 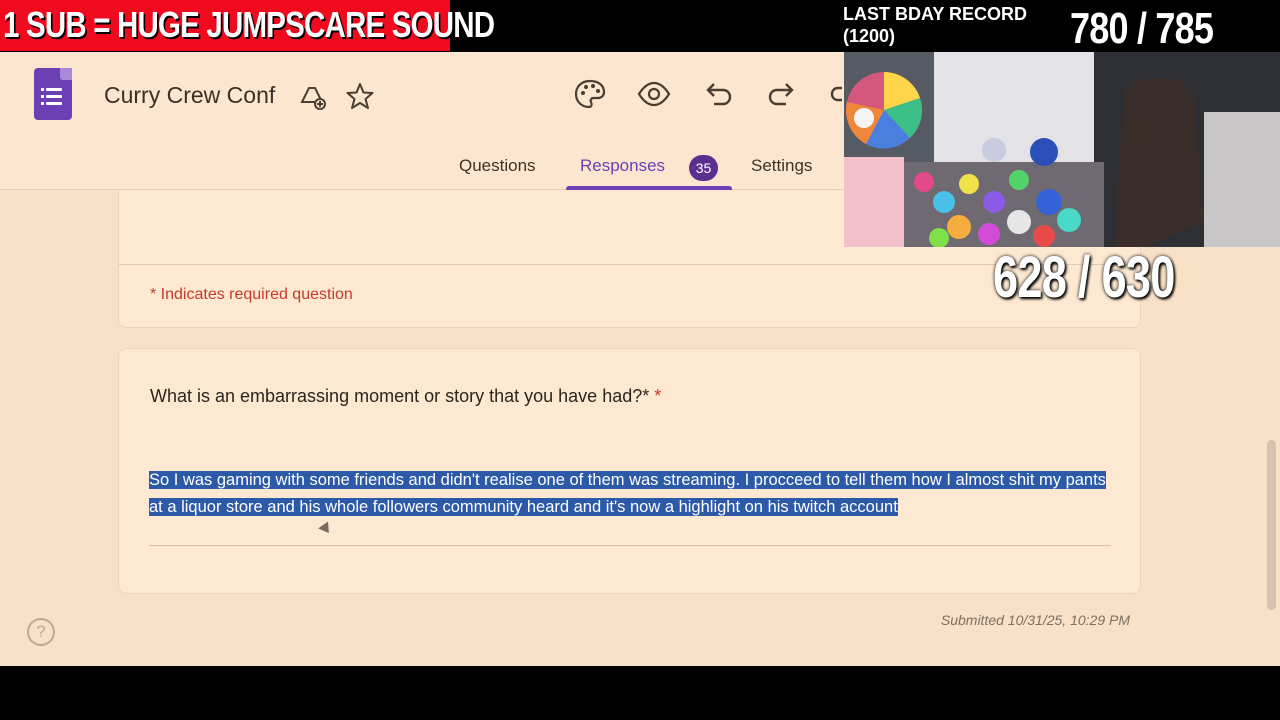 I want to click on answer-underline, so click(x=630, y=545).